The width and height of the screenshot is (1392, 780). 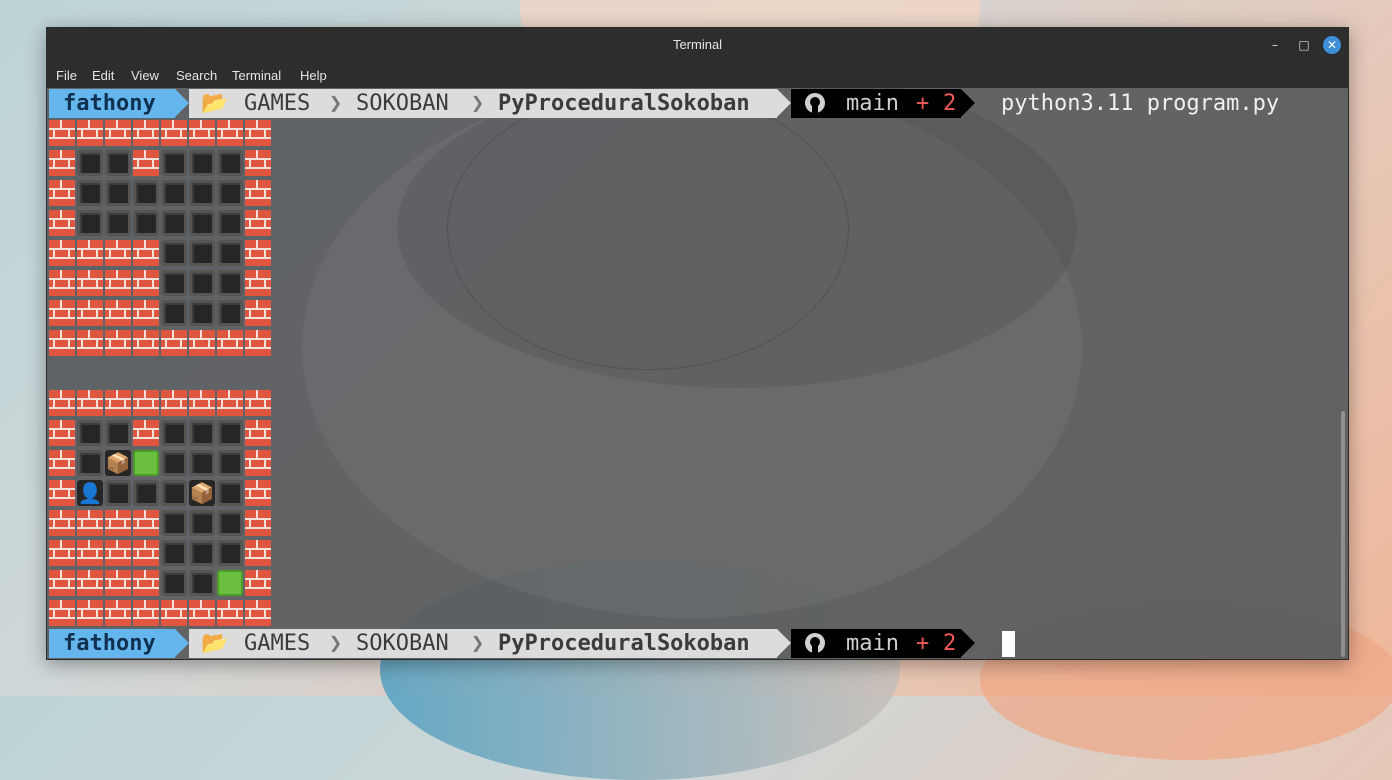 I want to click on menu-terminal: Terminal, so click(x=256, y=75).